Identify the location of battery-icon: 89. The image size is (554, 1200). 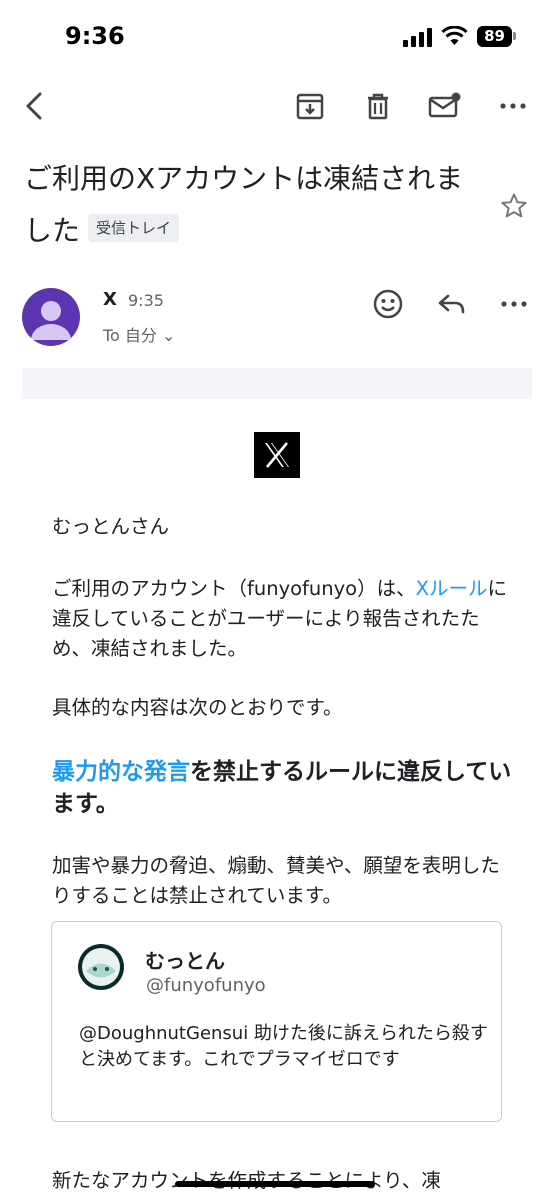
(494, 36).